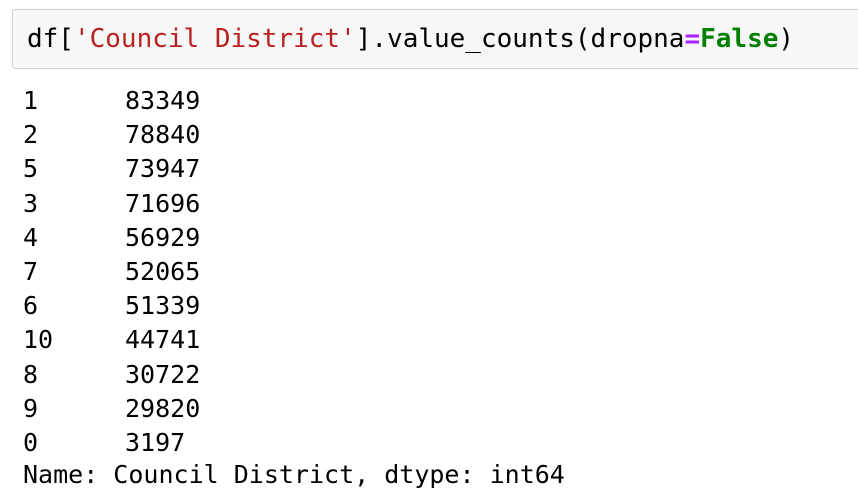 This screenshot has height=502, width=858. I want to click on row-value: 56929, so click(163, 237).